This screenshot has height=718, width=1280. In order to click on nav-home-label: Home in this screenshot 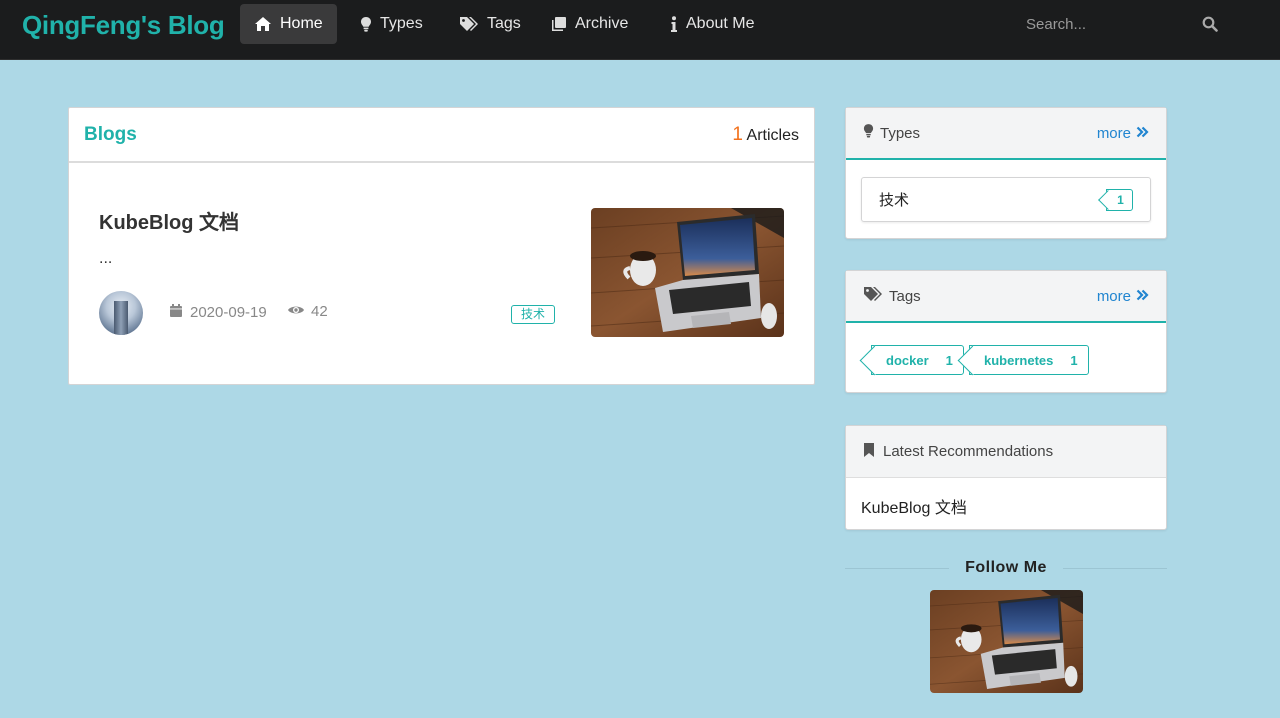, I will do `click(301, 23)`.